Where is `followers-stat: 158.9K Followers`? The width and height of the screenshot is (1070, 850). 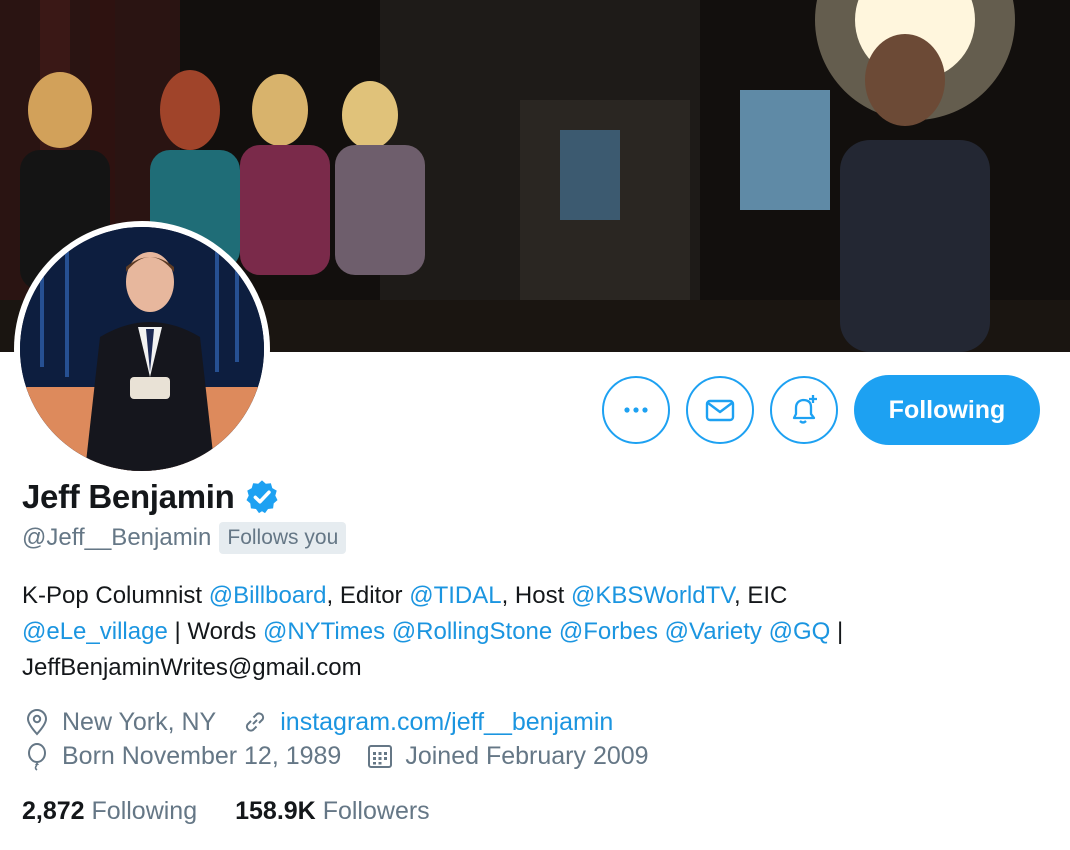
followers-stat: 158.9K Followers is located at coordinates (332, 811).